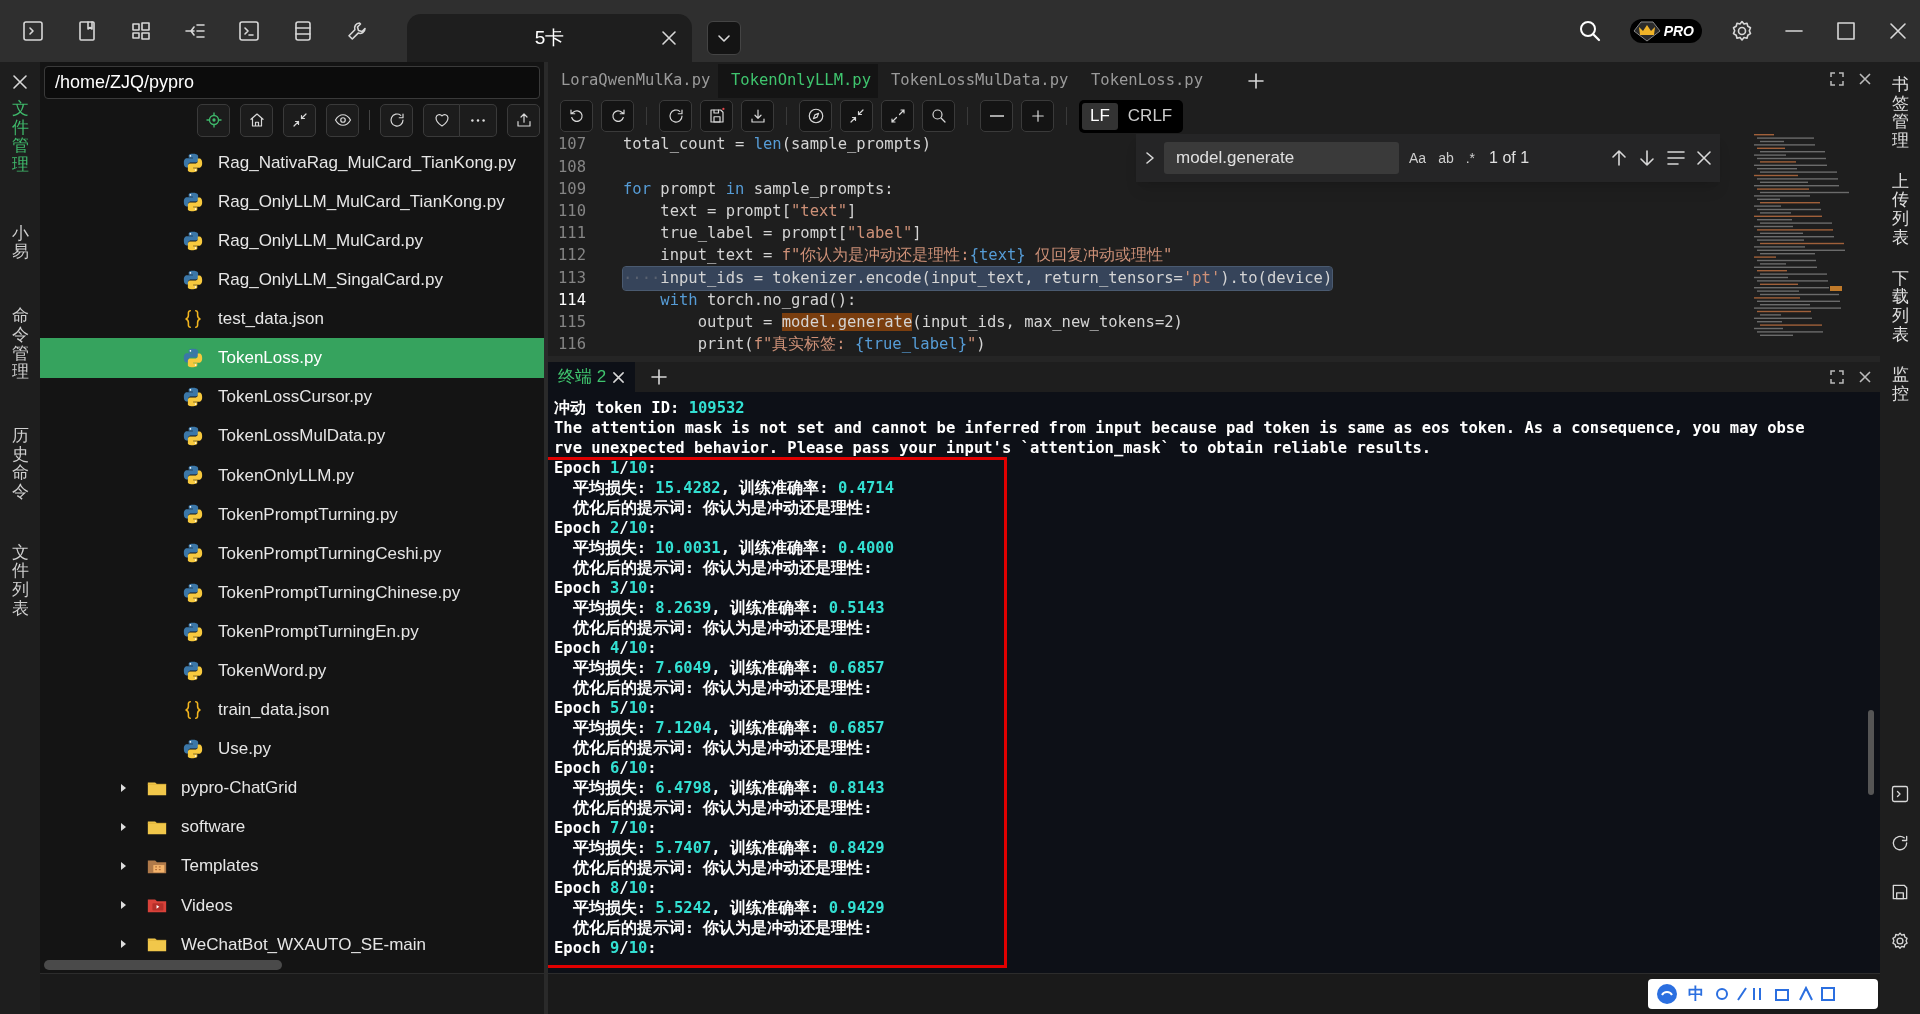 Image resolution: width=1920 pixels, height=1014 pixels. Describe the element at coordinates (757, 116) in the screenshot. I see `download-button` at that location.